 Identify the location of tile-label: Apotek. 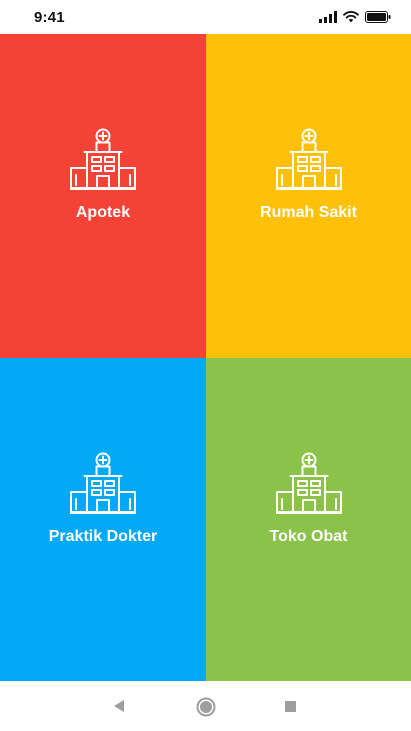
(103, 212).